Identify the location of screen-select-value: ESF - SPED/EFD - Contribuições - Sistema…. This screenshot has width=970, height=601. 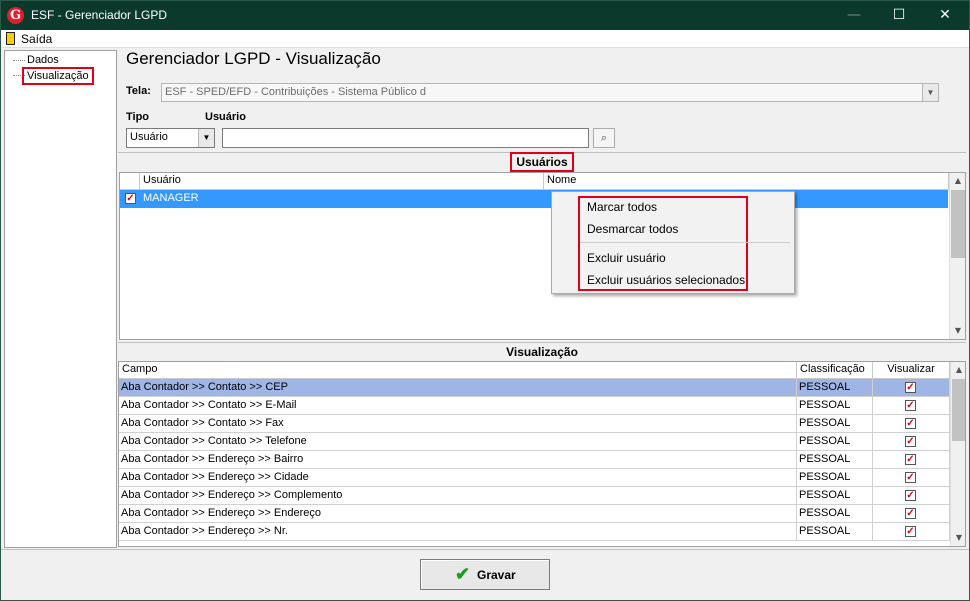
(296, 92).